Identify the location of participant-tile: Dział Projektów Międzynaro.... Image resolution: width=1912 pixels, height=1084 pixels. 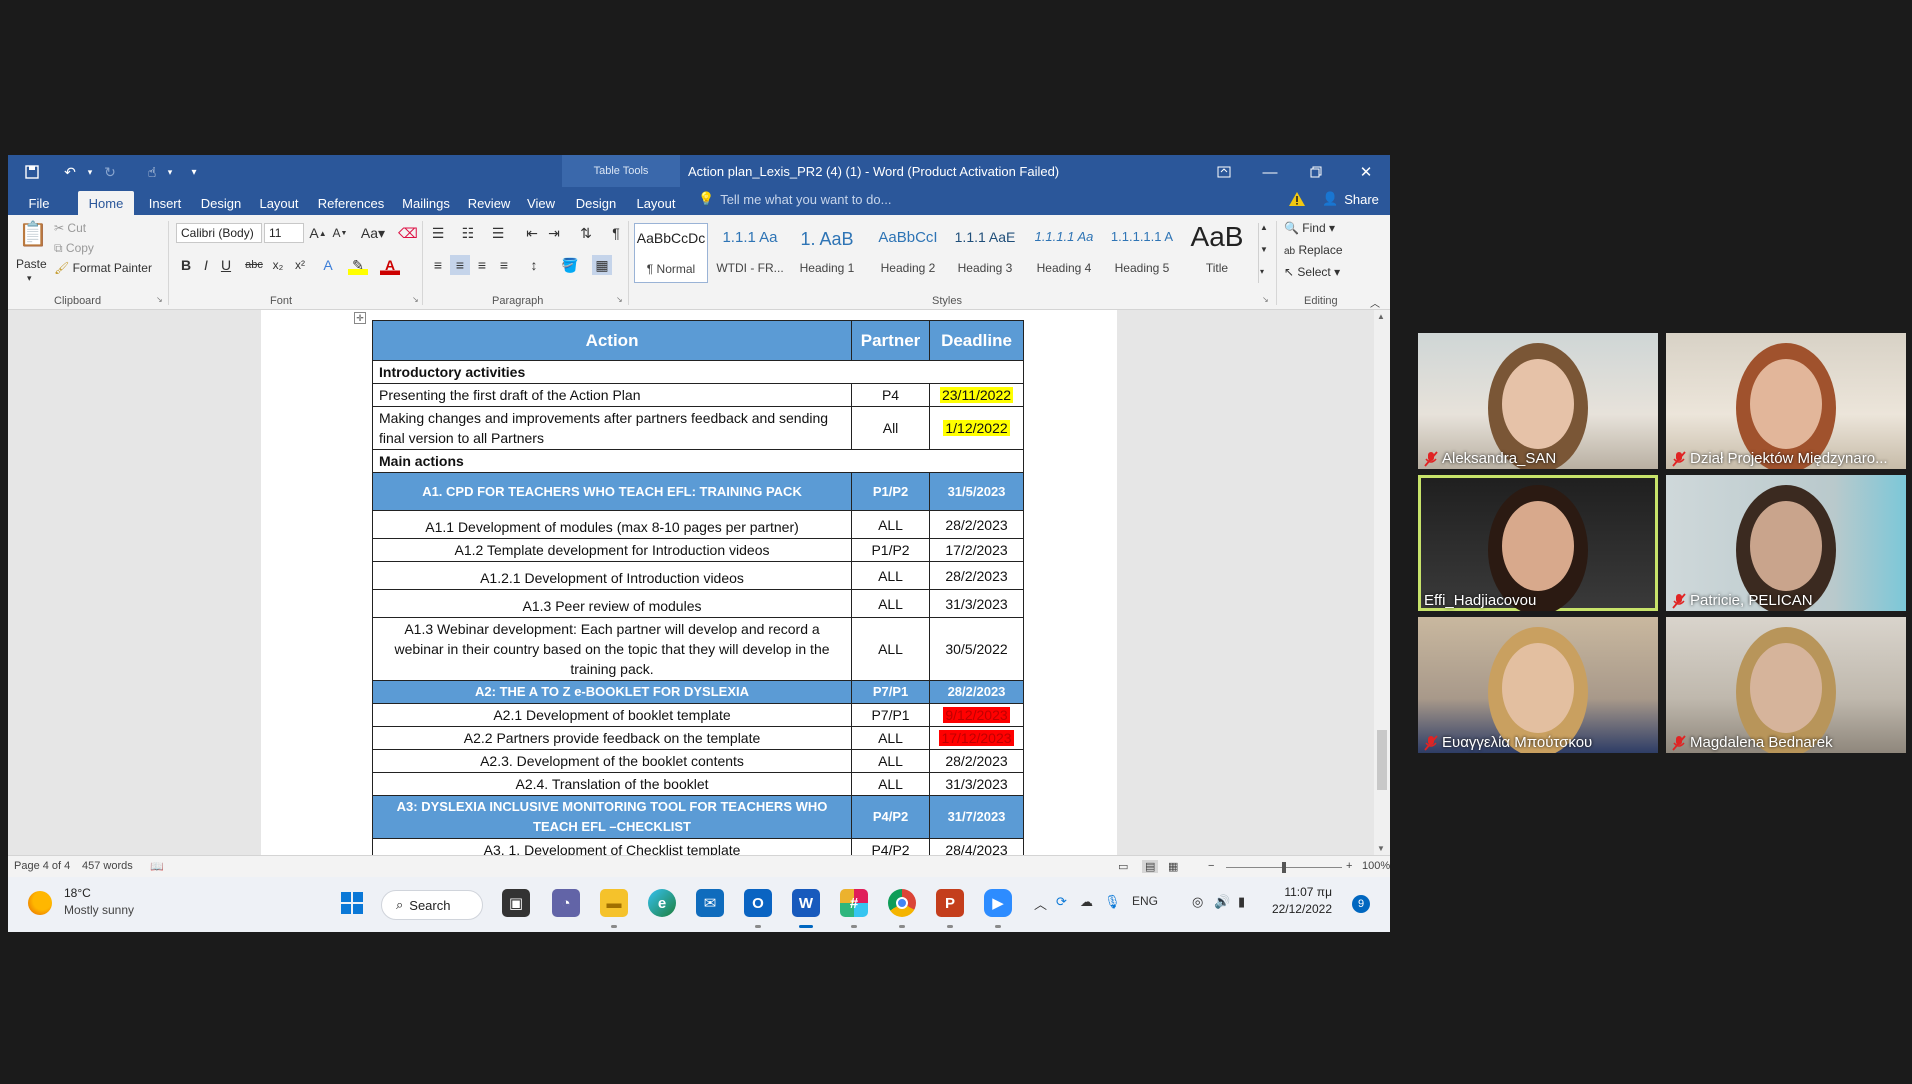
(1786, 401).